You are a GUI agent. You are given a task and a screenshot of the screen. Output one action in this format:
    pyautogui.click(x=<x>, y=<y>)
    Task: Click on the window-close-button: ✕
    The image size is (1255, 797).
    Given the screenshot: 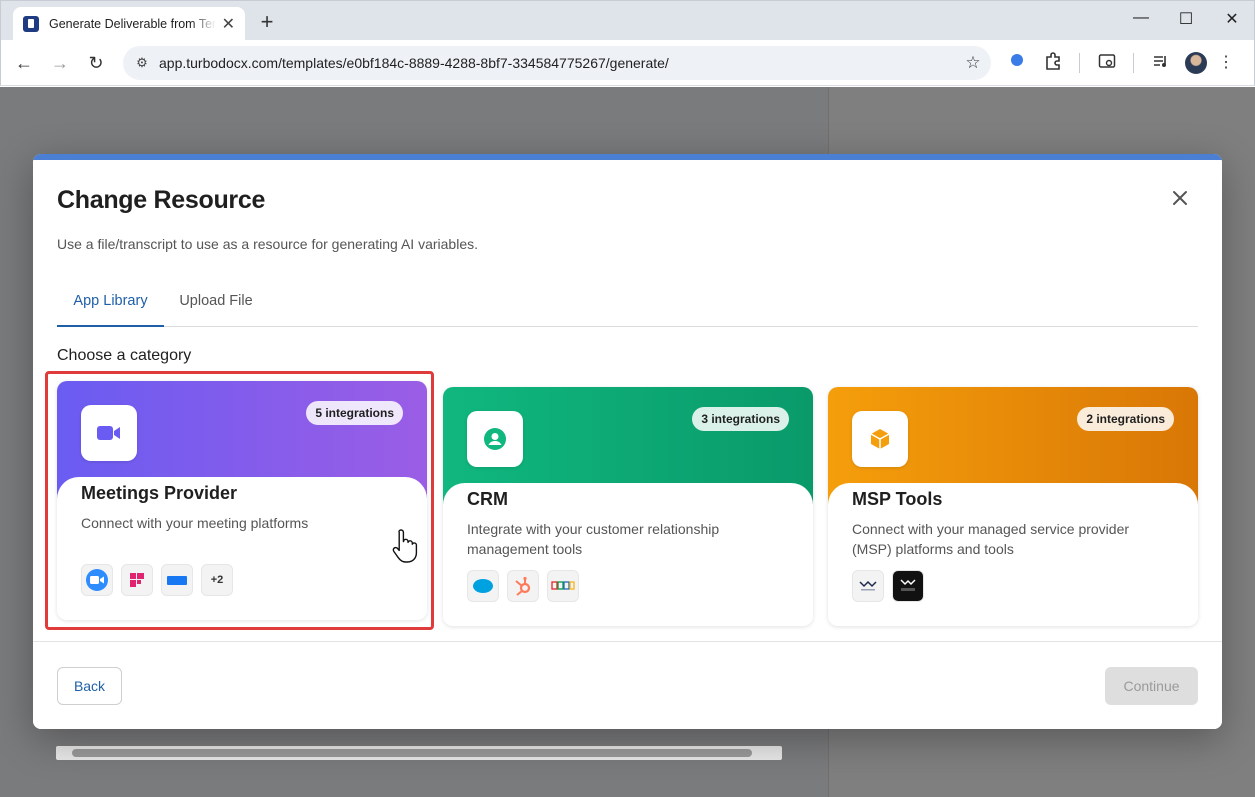 What is the action you would take?
    pyautogui.click(x=1232, y=19)
    